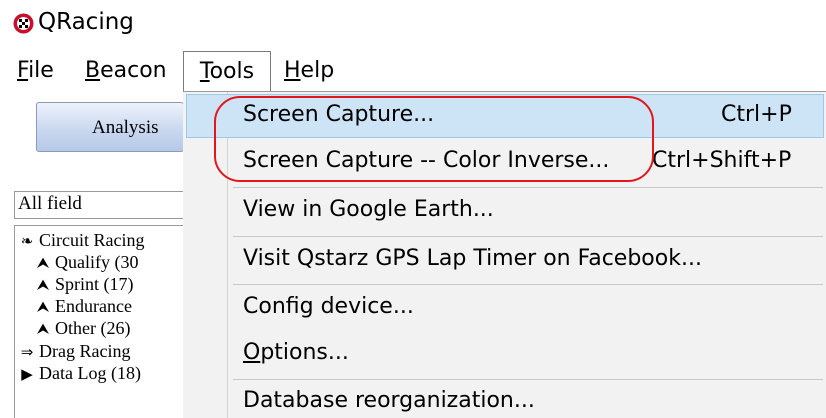  I want to click on window-title: QRacing, so click(86, 22).